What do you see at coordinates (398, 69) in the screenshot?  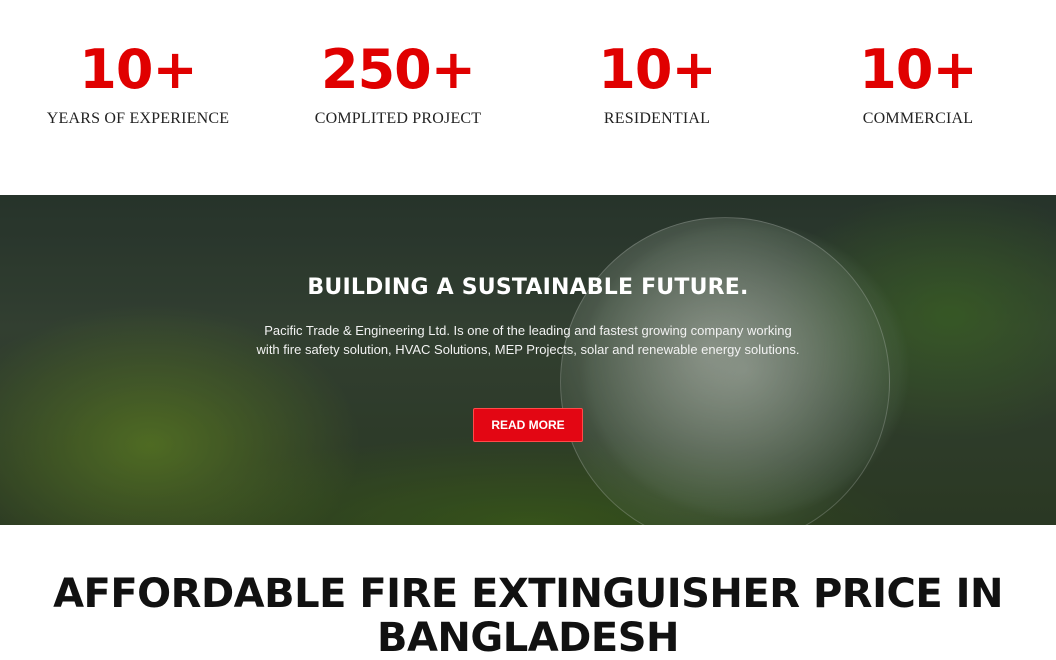 I see `stat-number: 250+` at bounding box center [398, 69].